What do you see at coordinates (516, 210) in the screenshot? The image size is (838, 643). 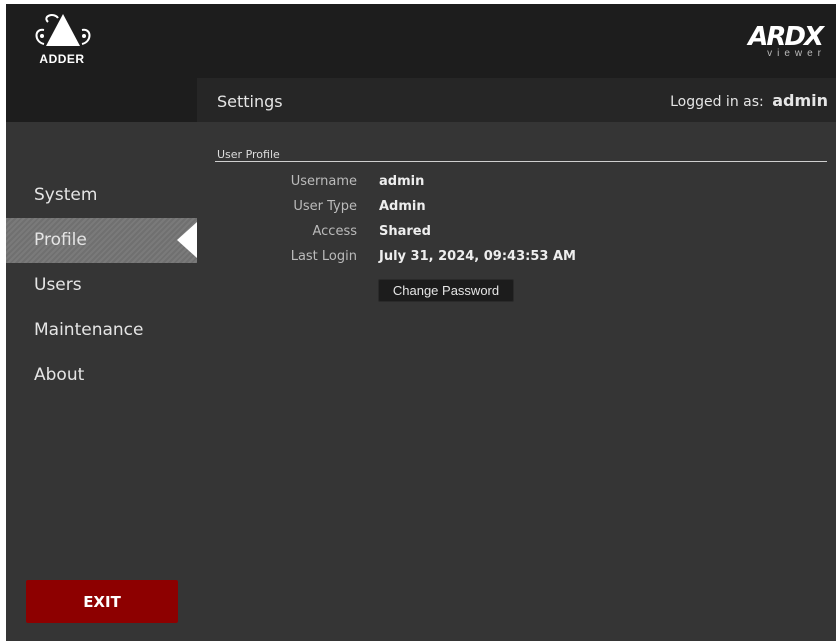 I see `field-row-user-type: User Type Admin` at bounding box center [516, 210].